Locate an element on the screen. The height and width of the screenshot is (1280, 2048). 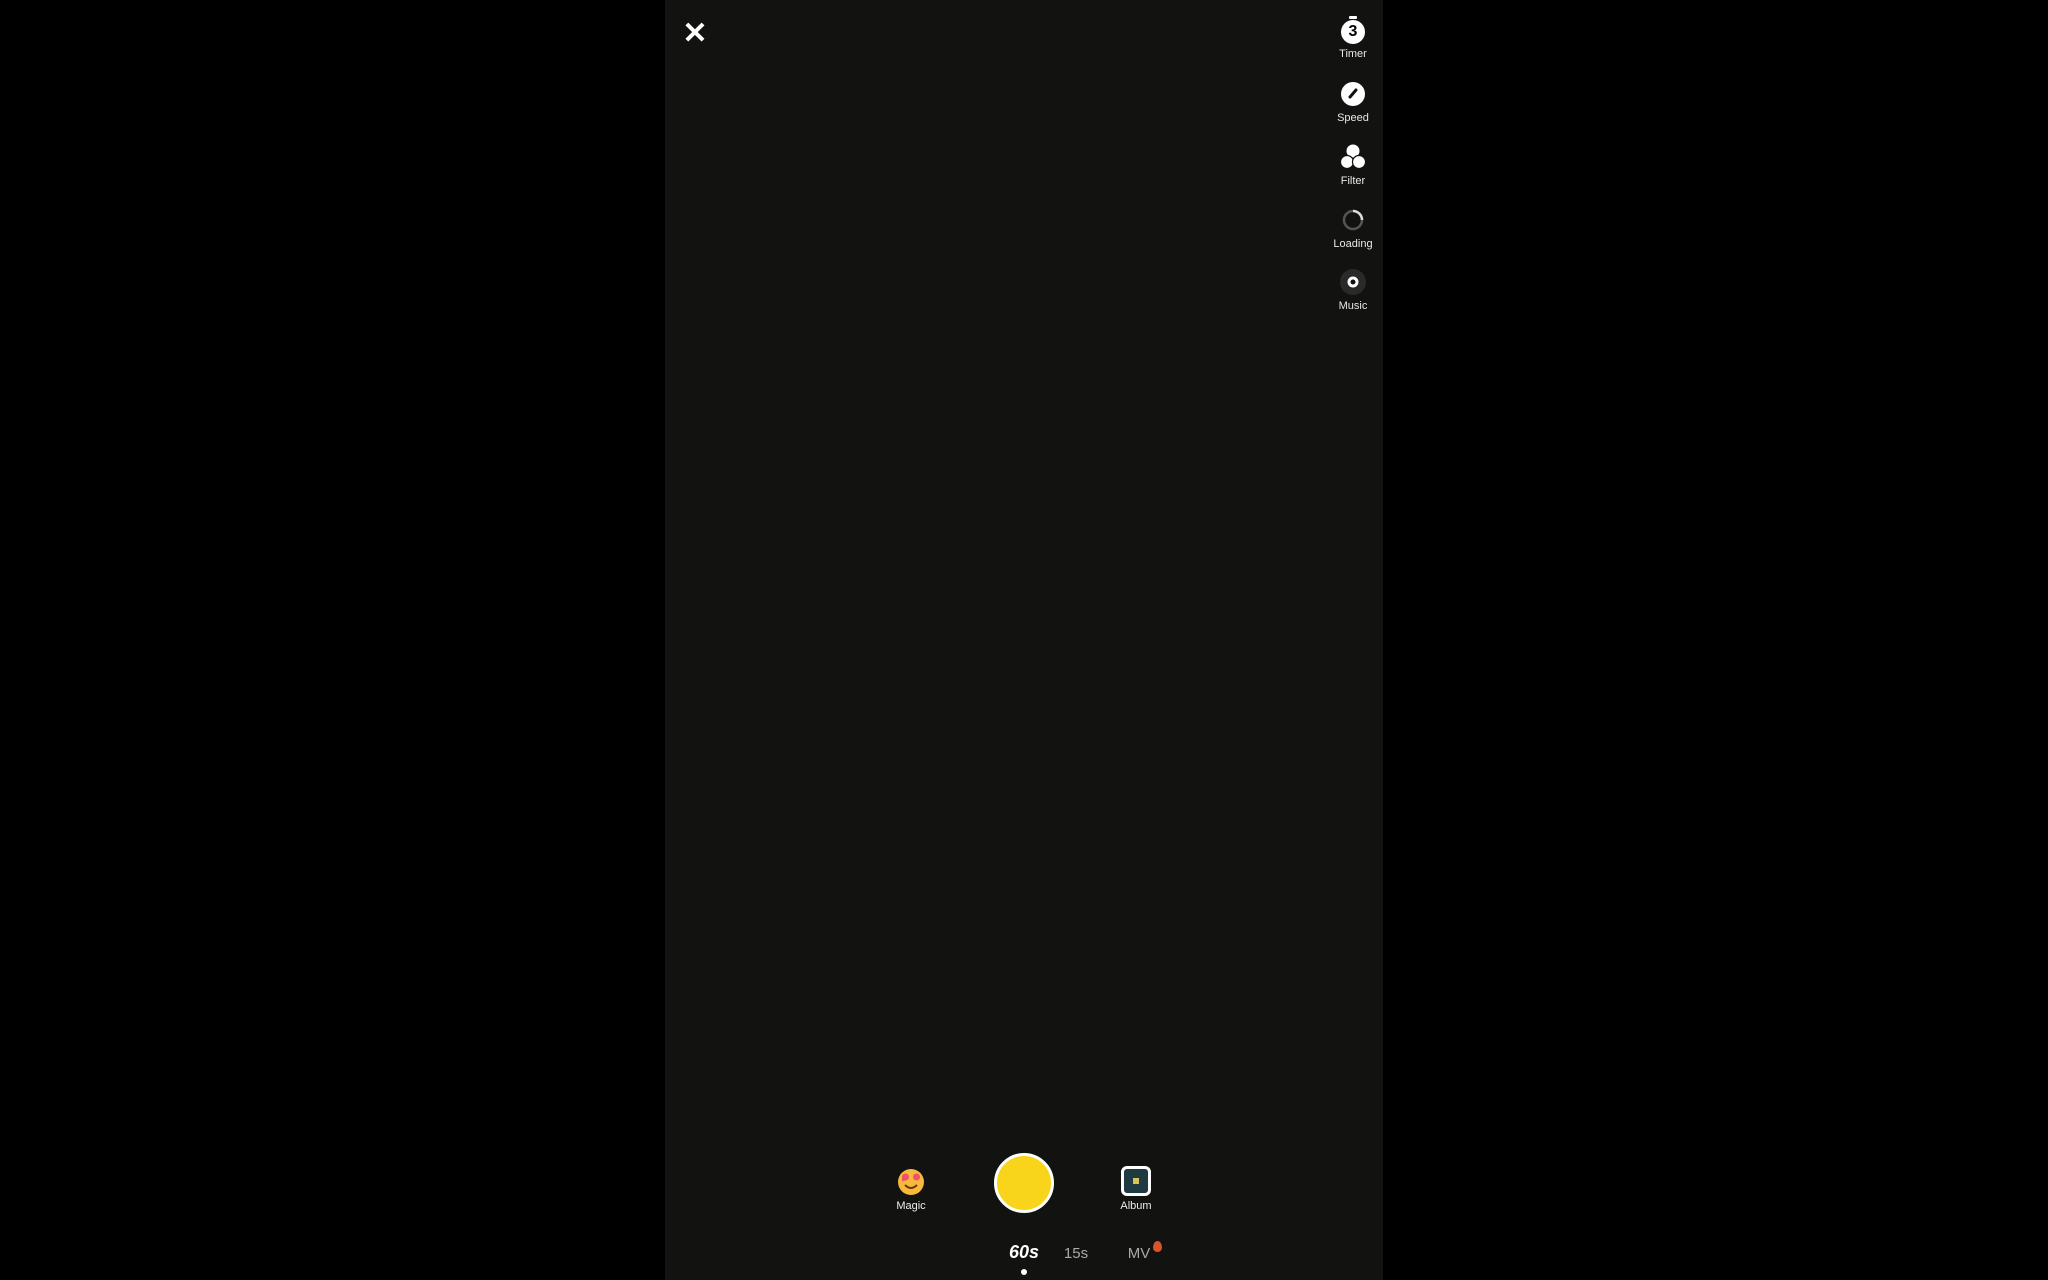
speed-button: Speed is located at coordinates (1353, 102).